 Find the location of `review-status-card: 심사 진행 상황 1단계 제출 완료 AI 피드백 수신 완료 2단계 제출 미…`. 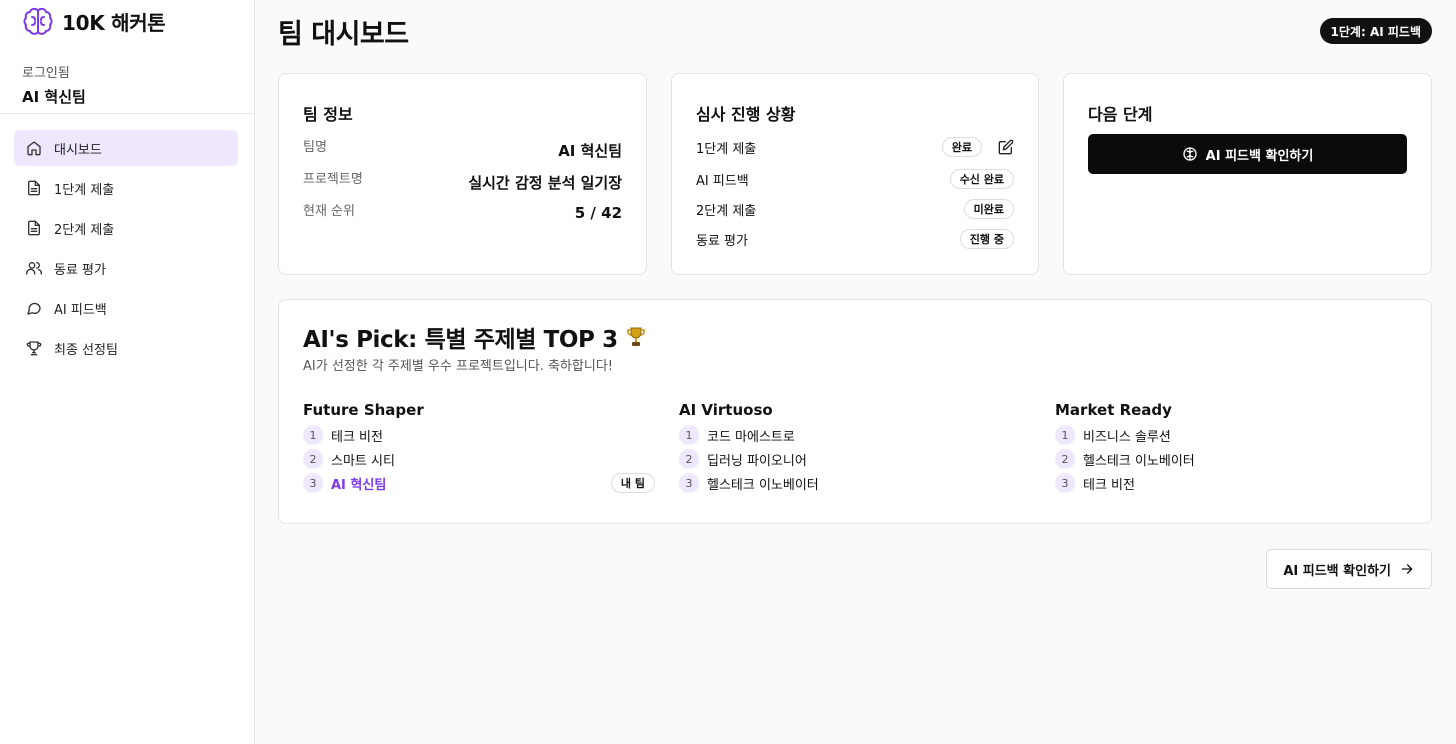

review-status-card: 심사 진행 상황 1단계 제출 완료 AI 피드백 수신 완료 2단계 제출 미… is located at coordinates (855, 174).